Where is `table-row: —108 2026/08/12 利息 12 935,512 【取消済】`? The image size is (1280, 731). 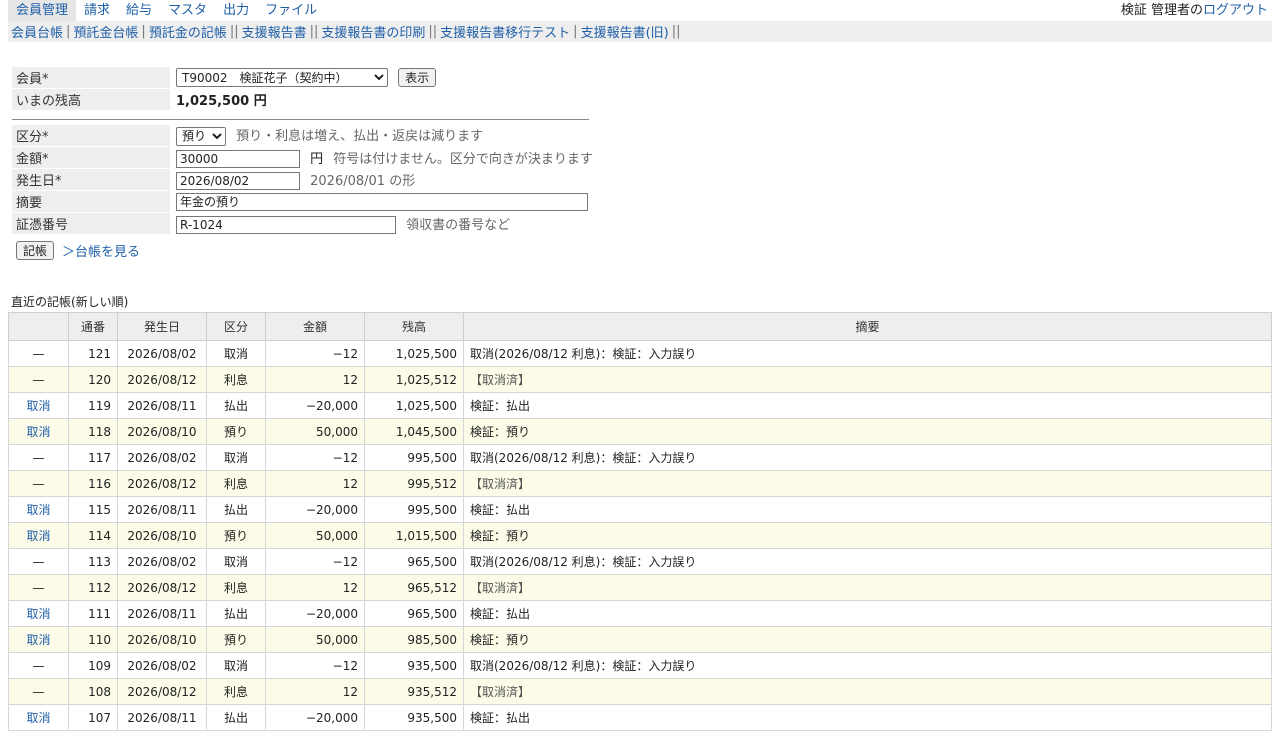
table-row: —108 2026/08/12 利息 12 935,512 【取消済】 is located at coordinates (640, 691).